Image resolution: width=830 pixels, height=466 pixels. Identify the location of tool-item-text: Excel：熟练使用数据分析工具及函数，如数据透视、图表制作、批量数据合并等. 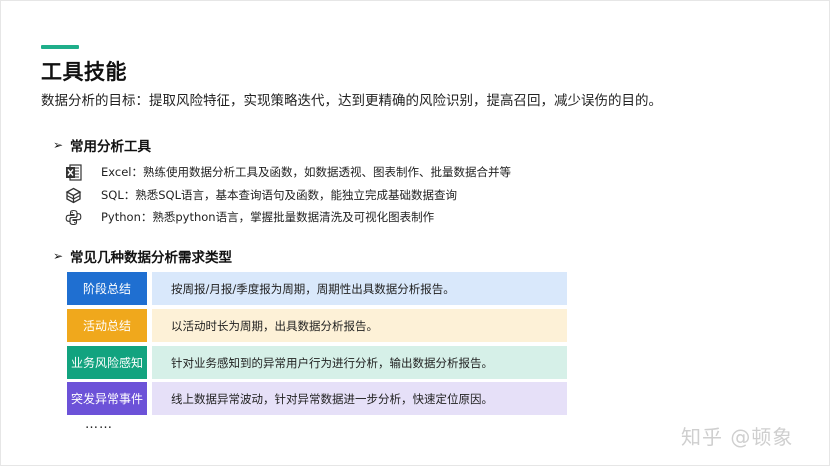
(306, 172).